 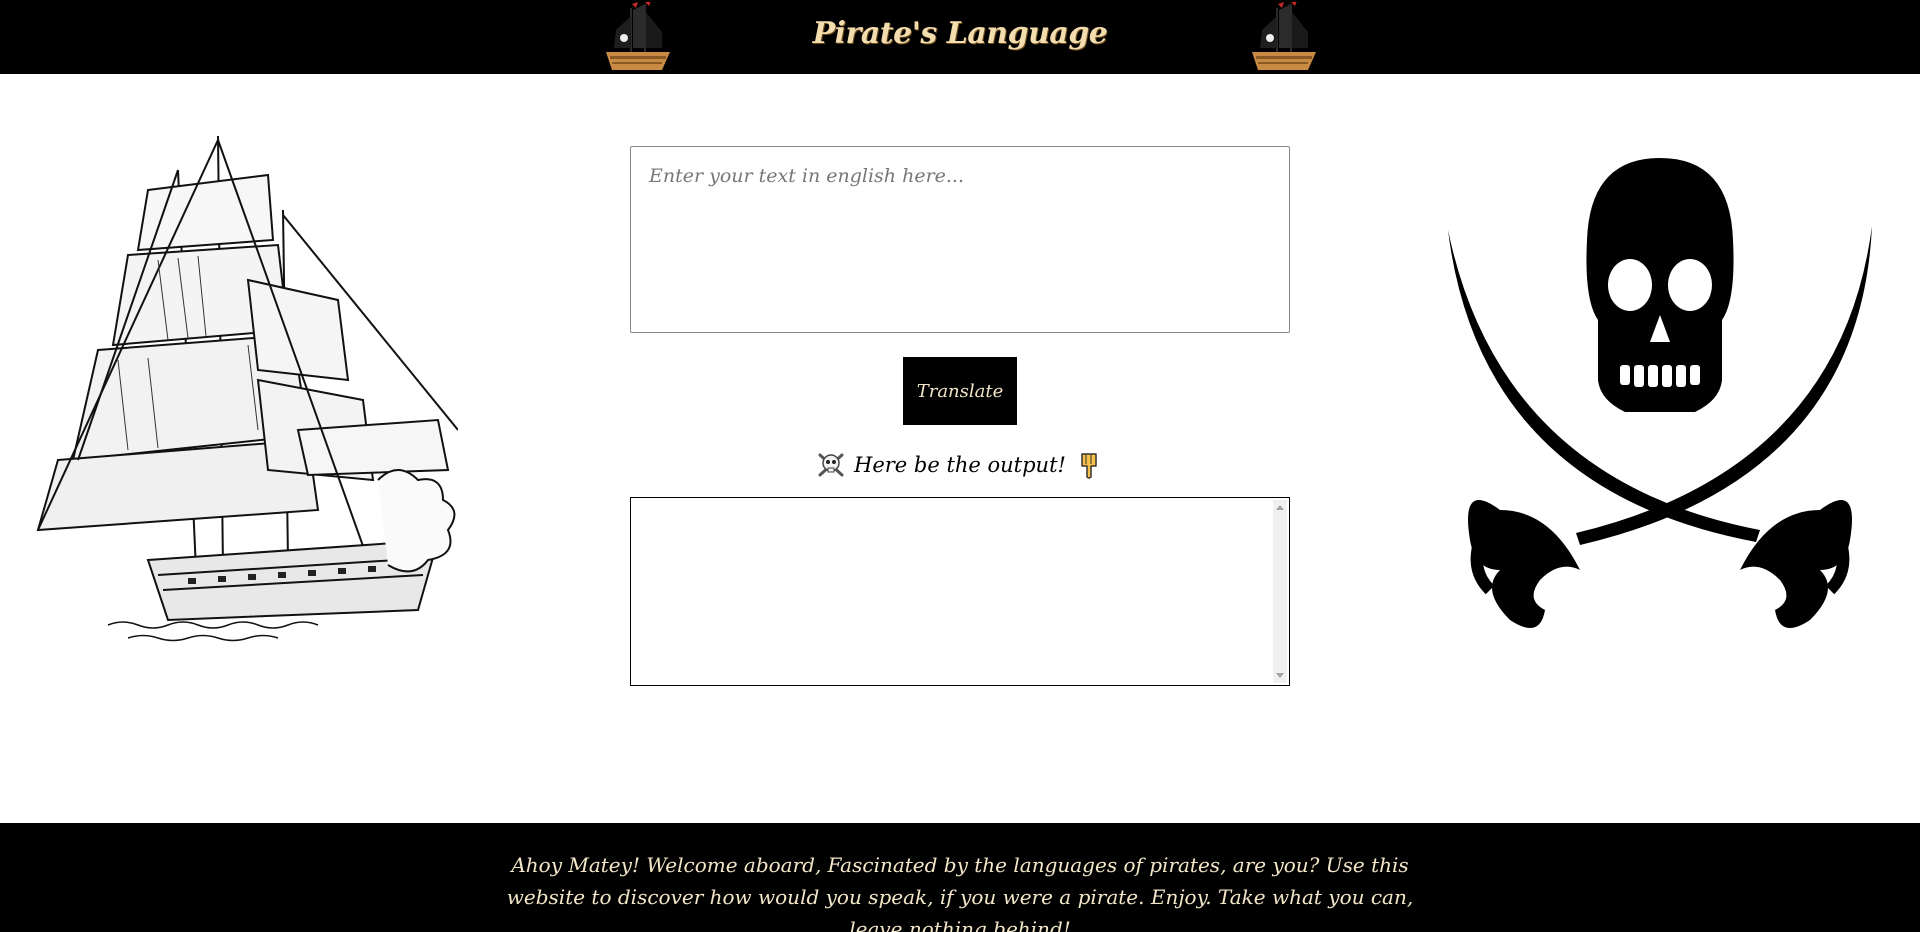 What do you see at coordinates (960, 391) in the screenshot?
I see `translate-button: Translate` at bounding box center [960, 391].